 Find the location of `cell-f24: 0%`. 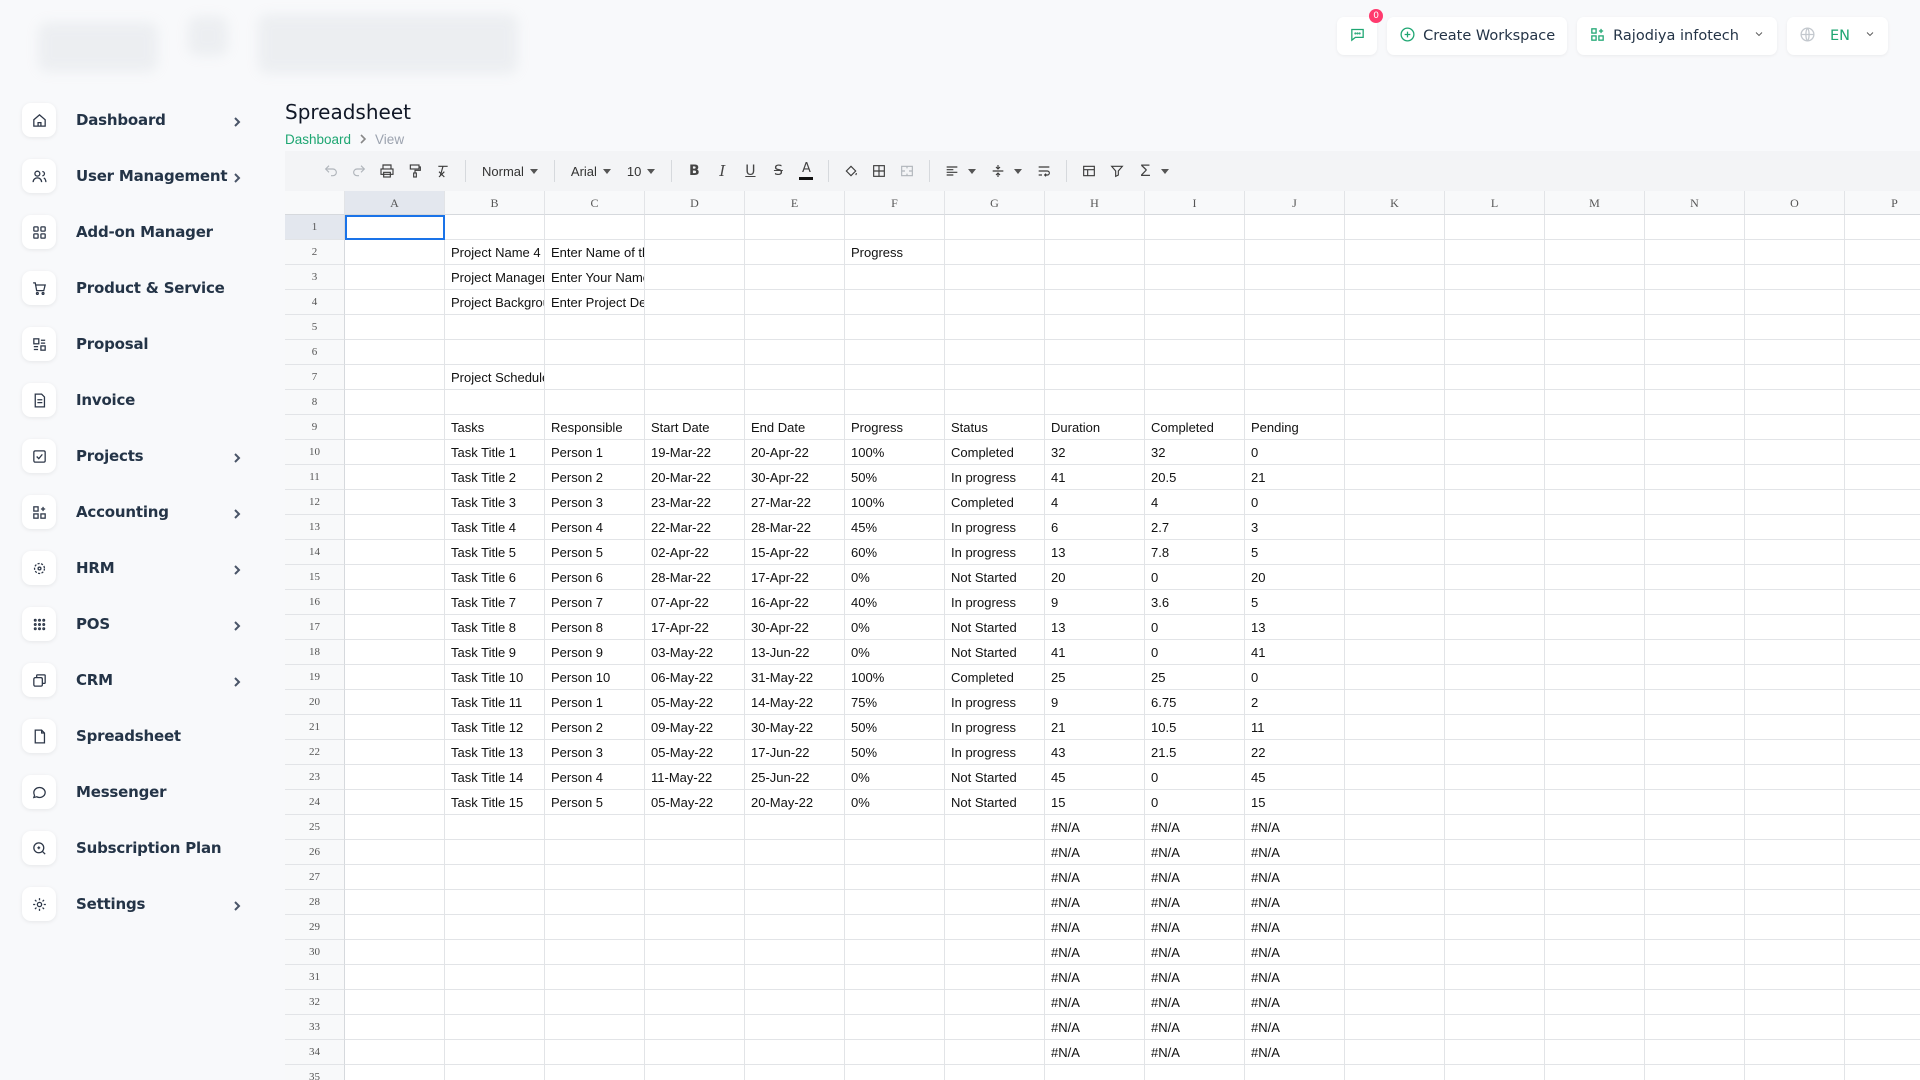

cell-f24: 0% is located at coordinates (895, 802).